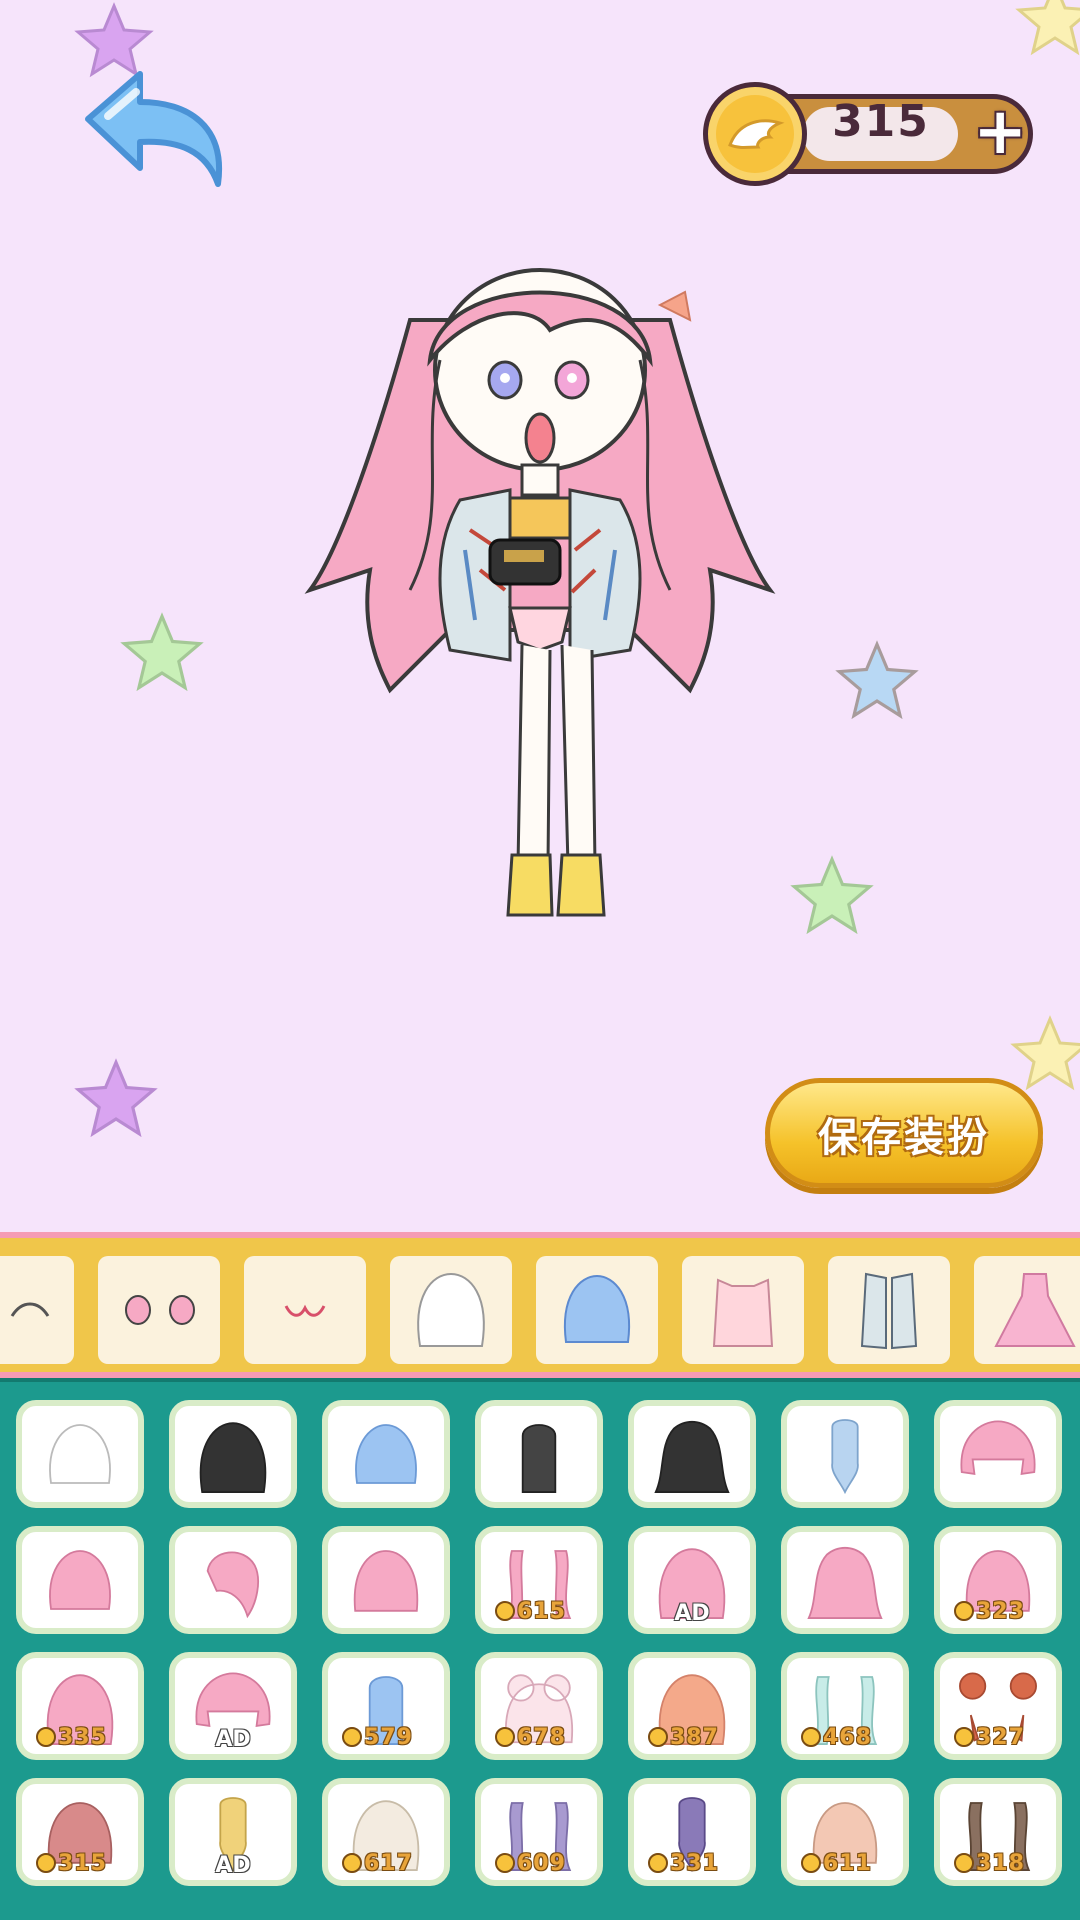  Describe the element at coordinates (845, 1706) in the screenshot. I see `hair-item-20: 468` at that location.